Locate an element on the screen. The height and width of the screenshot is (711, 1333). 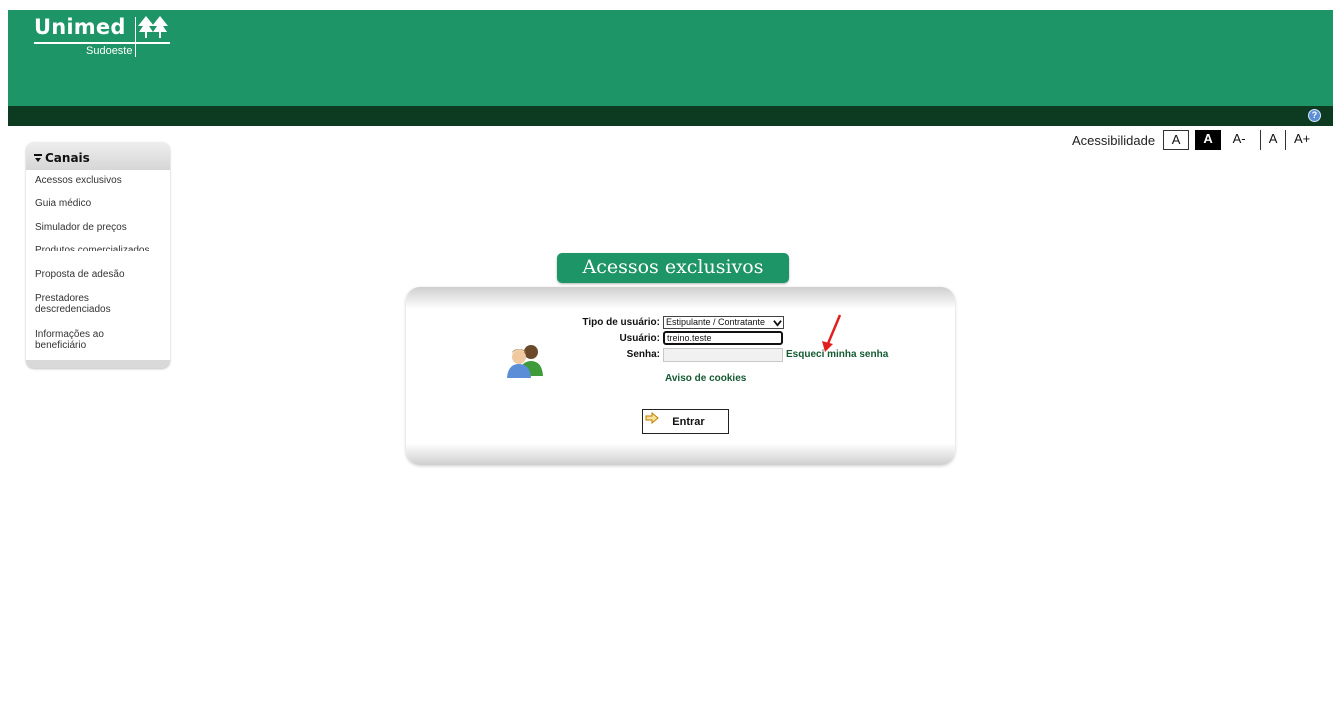
logo-underline is located at coordinates (102, 43).